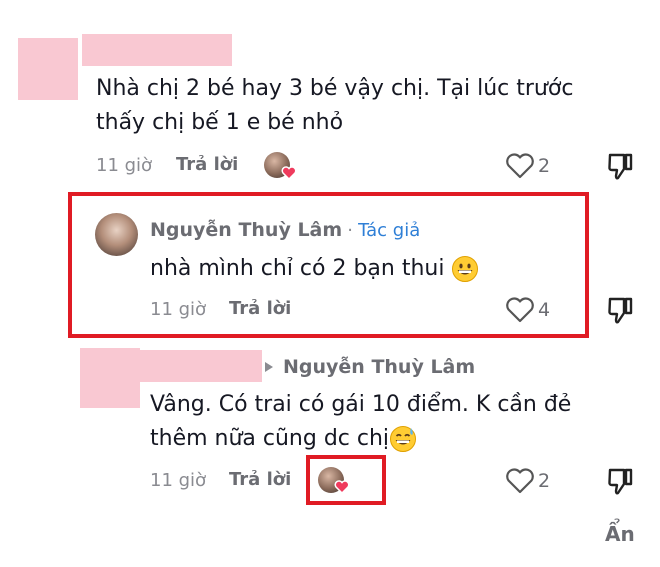  Describe the element at coordinates (270, 438) in the screenshot. I see `comment-text-line: thêm nữa cũng dc chị` at that location.